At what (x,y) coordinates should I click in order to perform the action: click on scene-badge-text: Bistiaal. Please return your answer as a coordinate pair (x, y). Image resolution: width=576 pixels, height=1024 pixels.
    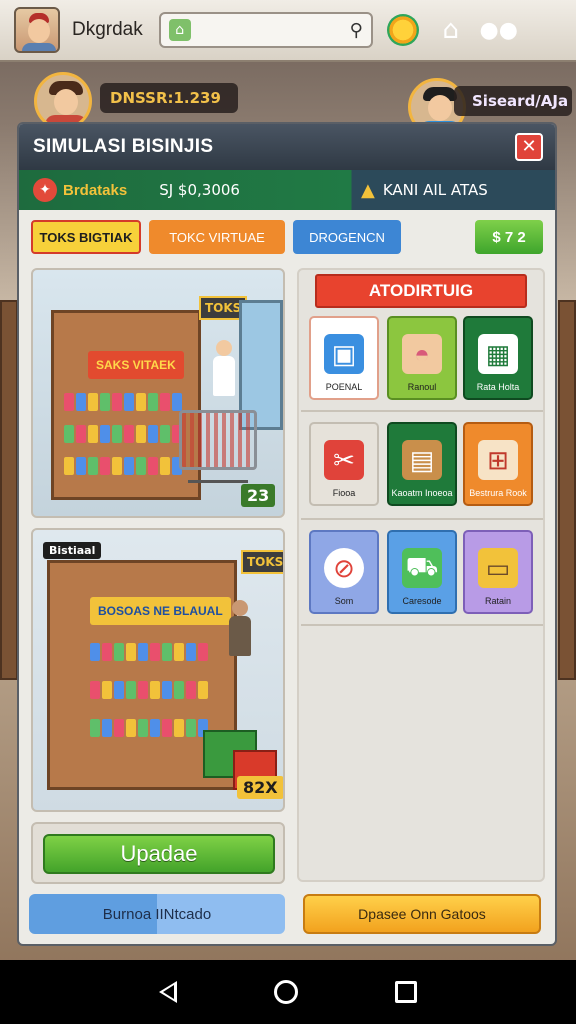
    Looking at the image, I should click on (72, 550).